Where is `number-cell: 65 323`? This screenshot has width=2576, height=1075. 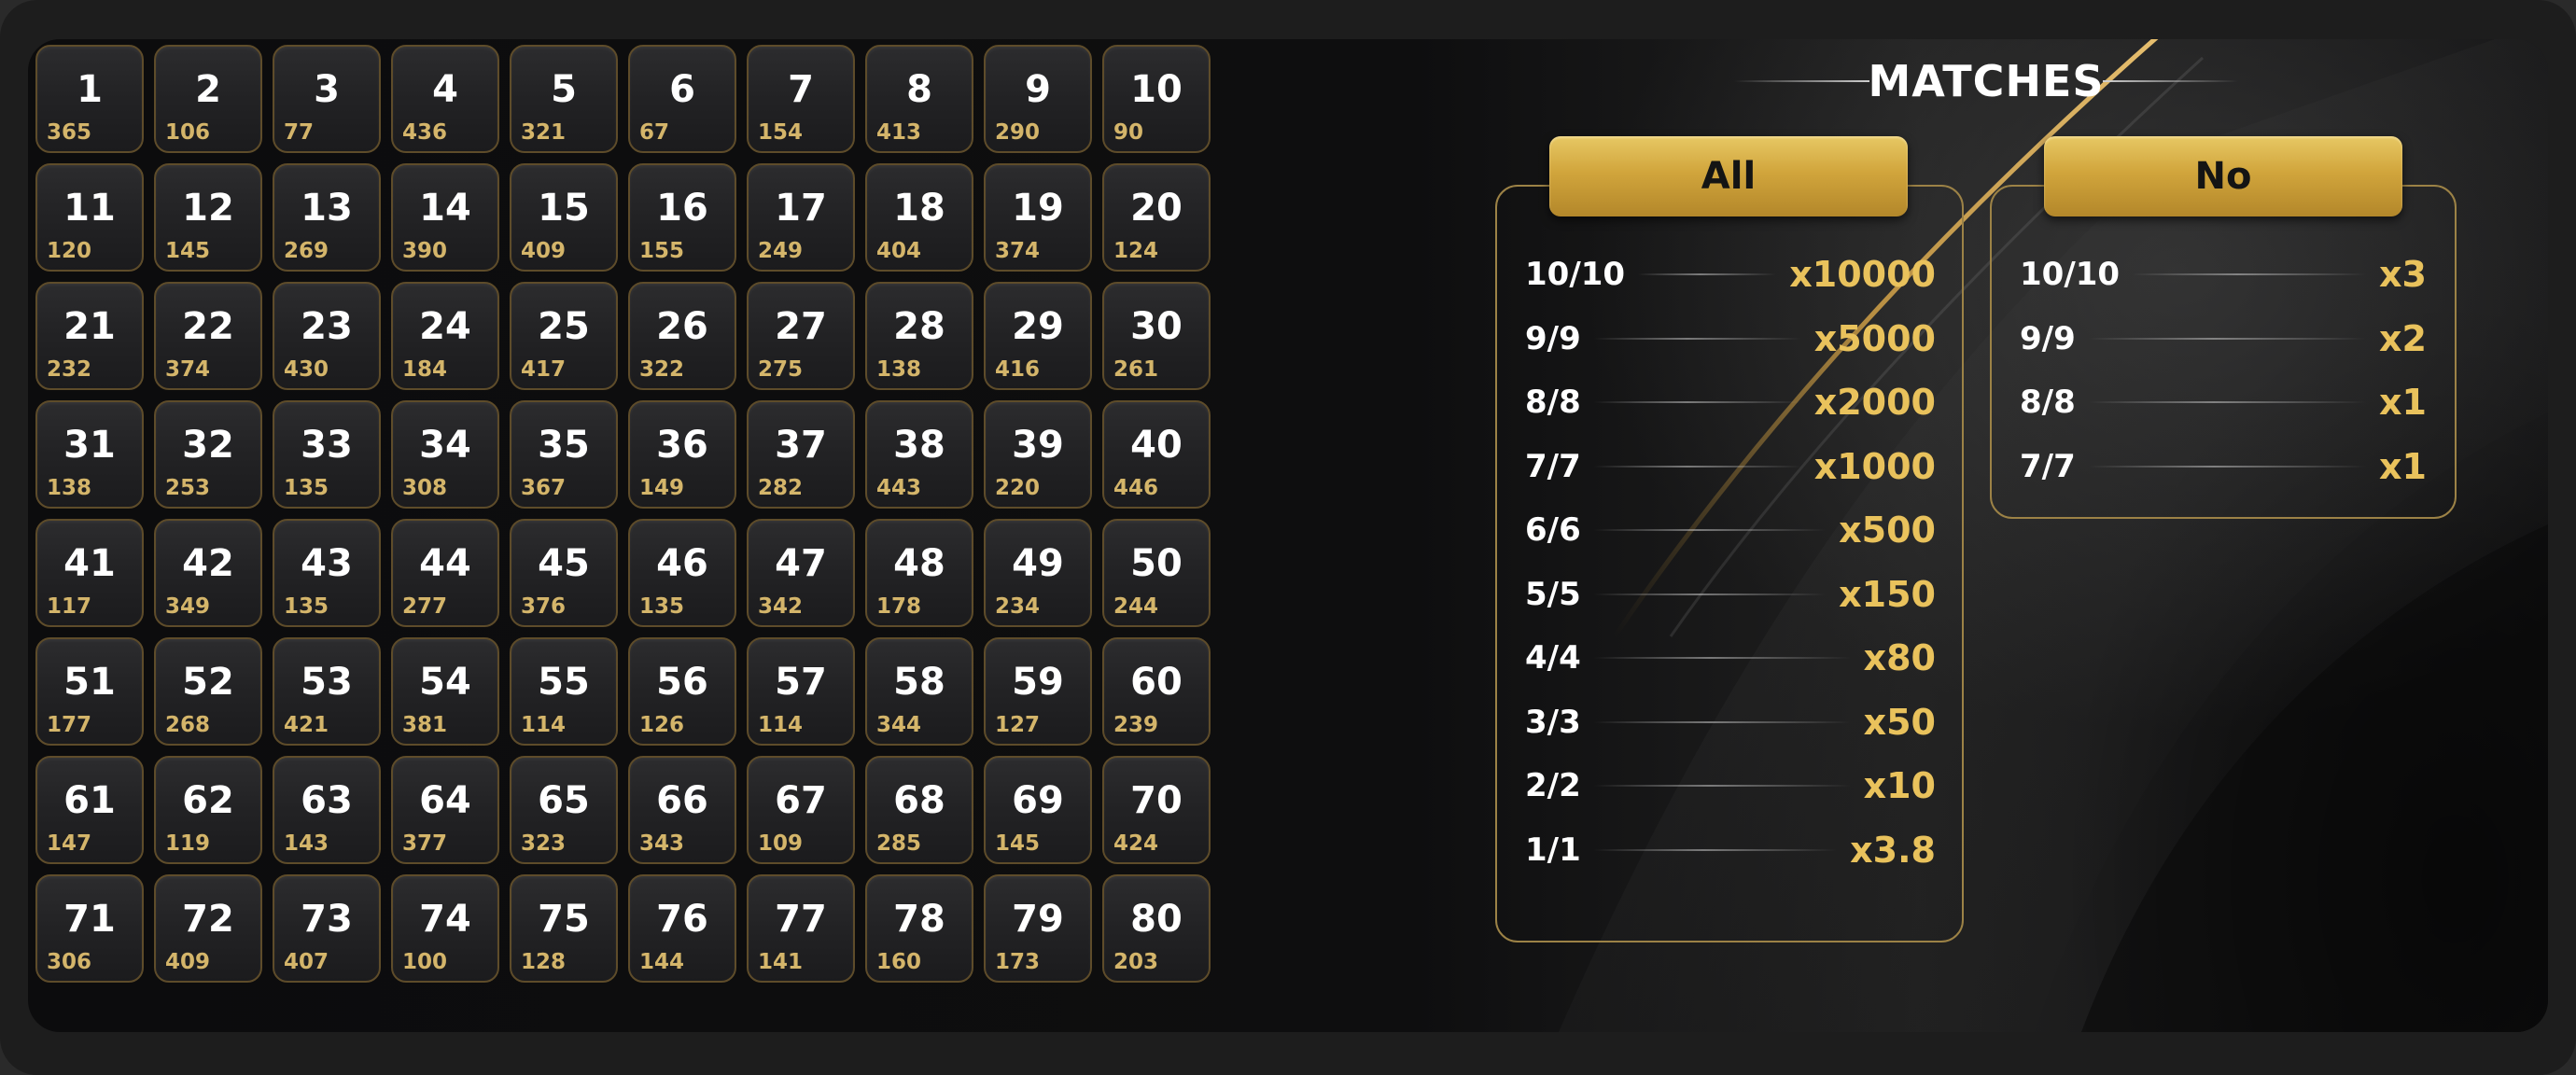
number-cell: 65 323 is located at coordinates (564, 810).